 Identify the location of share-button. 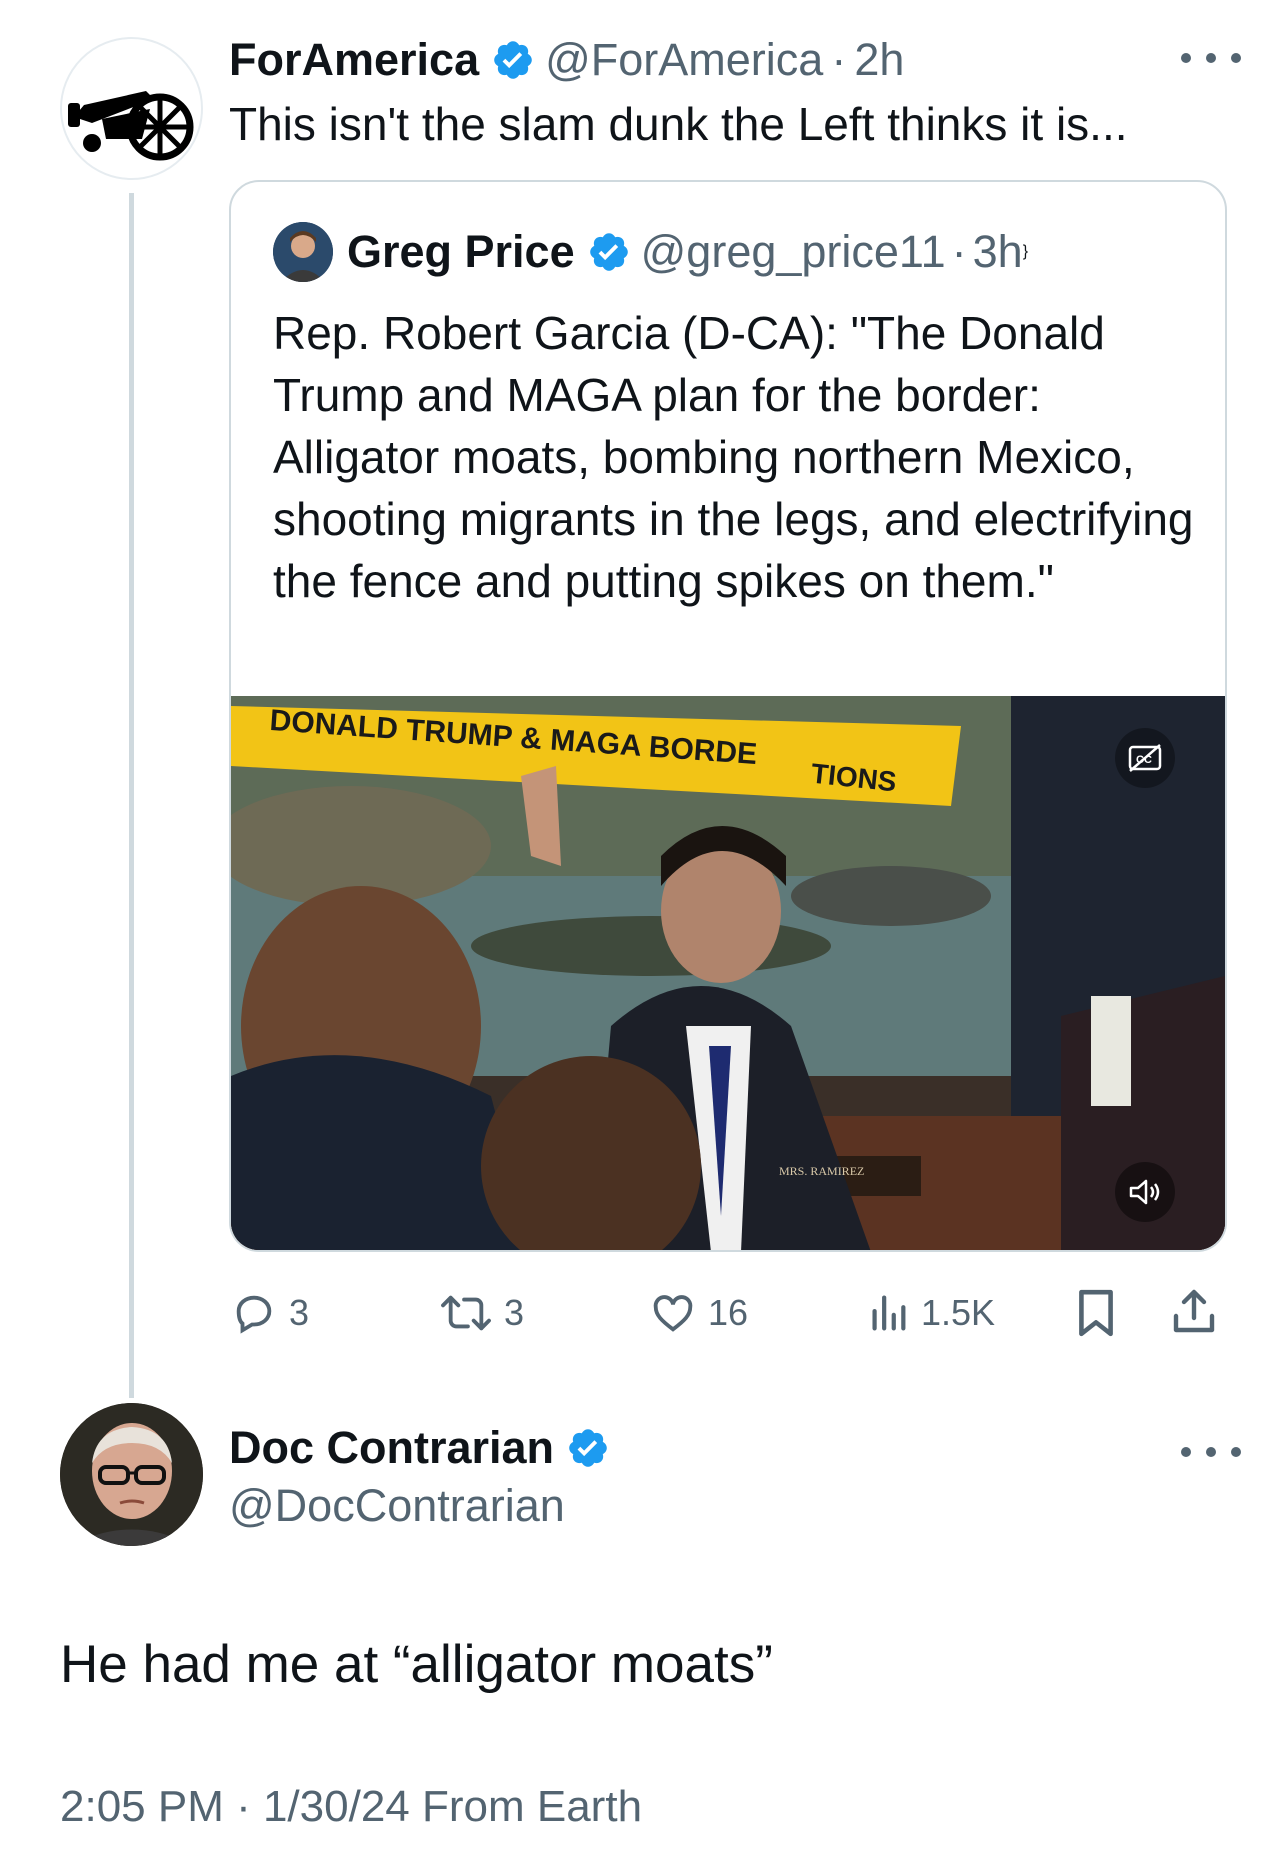
(1194, 1314).